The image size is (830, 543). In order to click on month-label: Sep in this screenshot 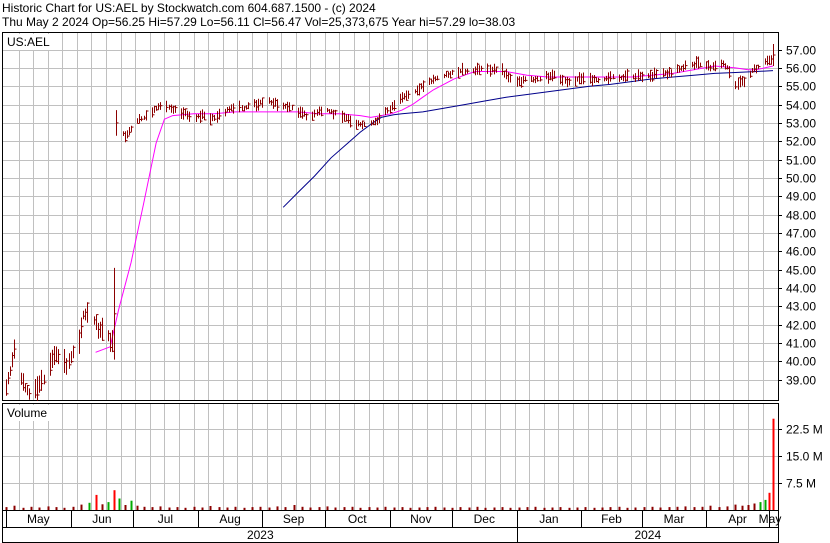, I will do `click(294, 519)`.